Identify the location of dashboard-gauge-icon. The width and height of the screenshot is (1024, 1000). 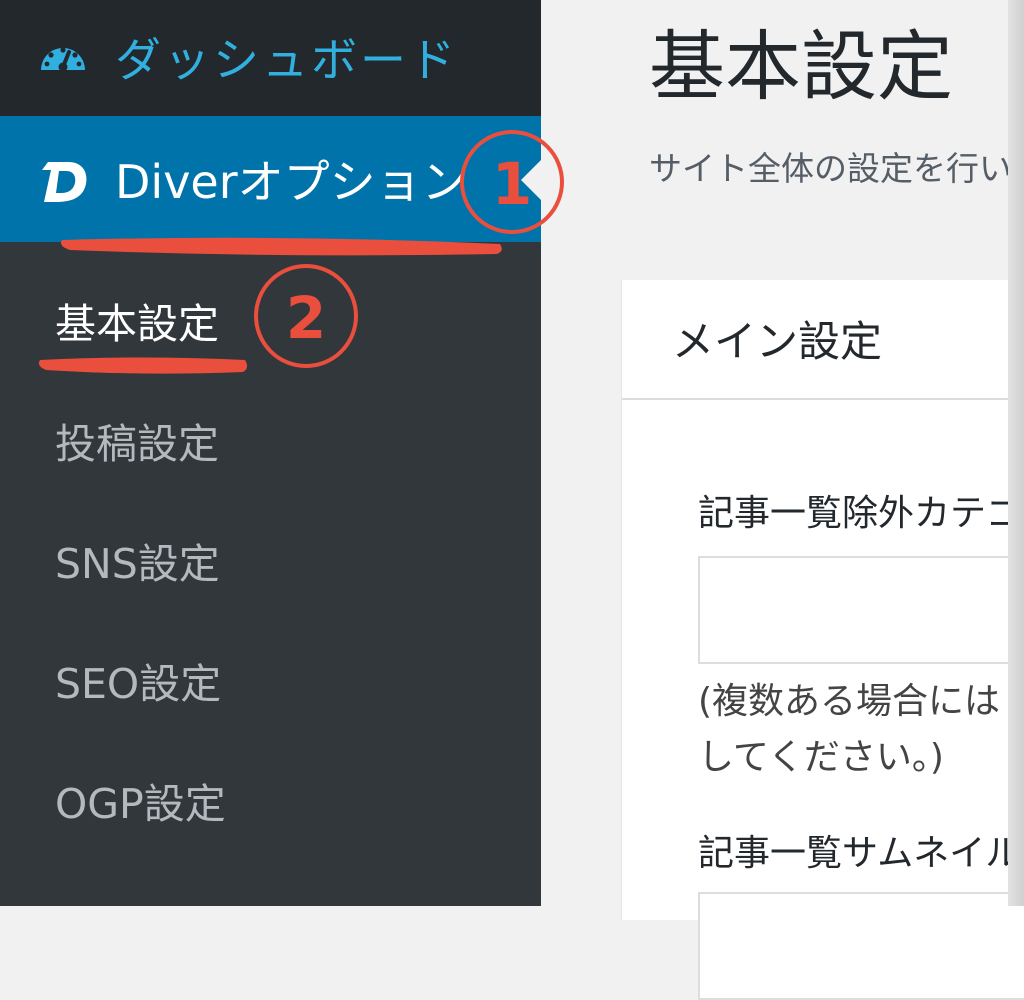
(63, 59).